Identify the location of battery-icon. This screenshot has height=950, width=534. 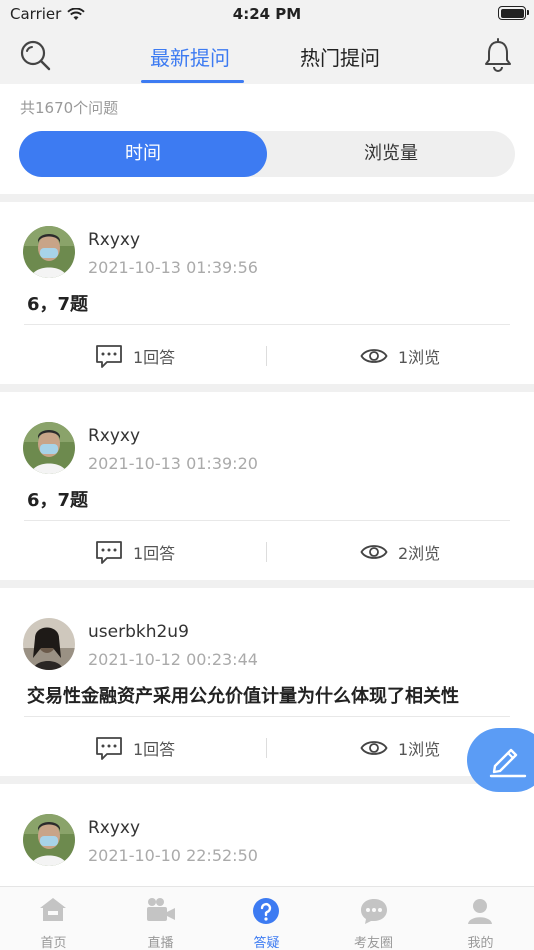
(513, 13).